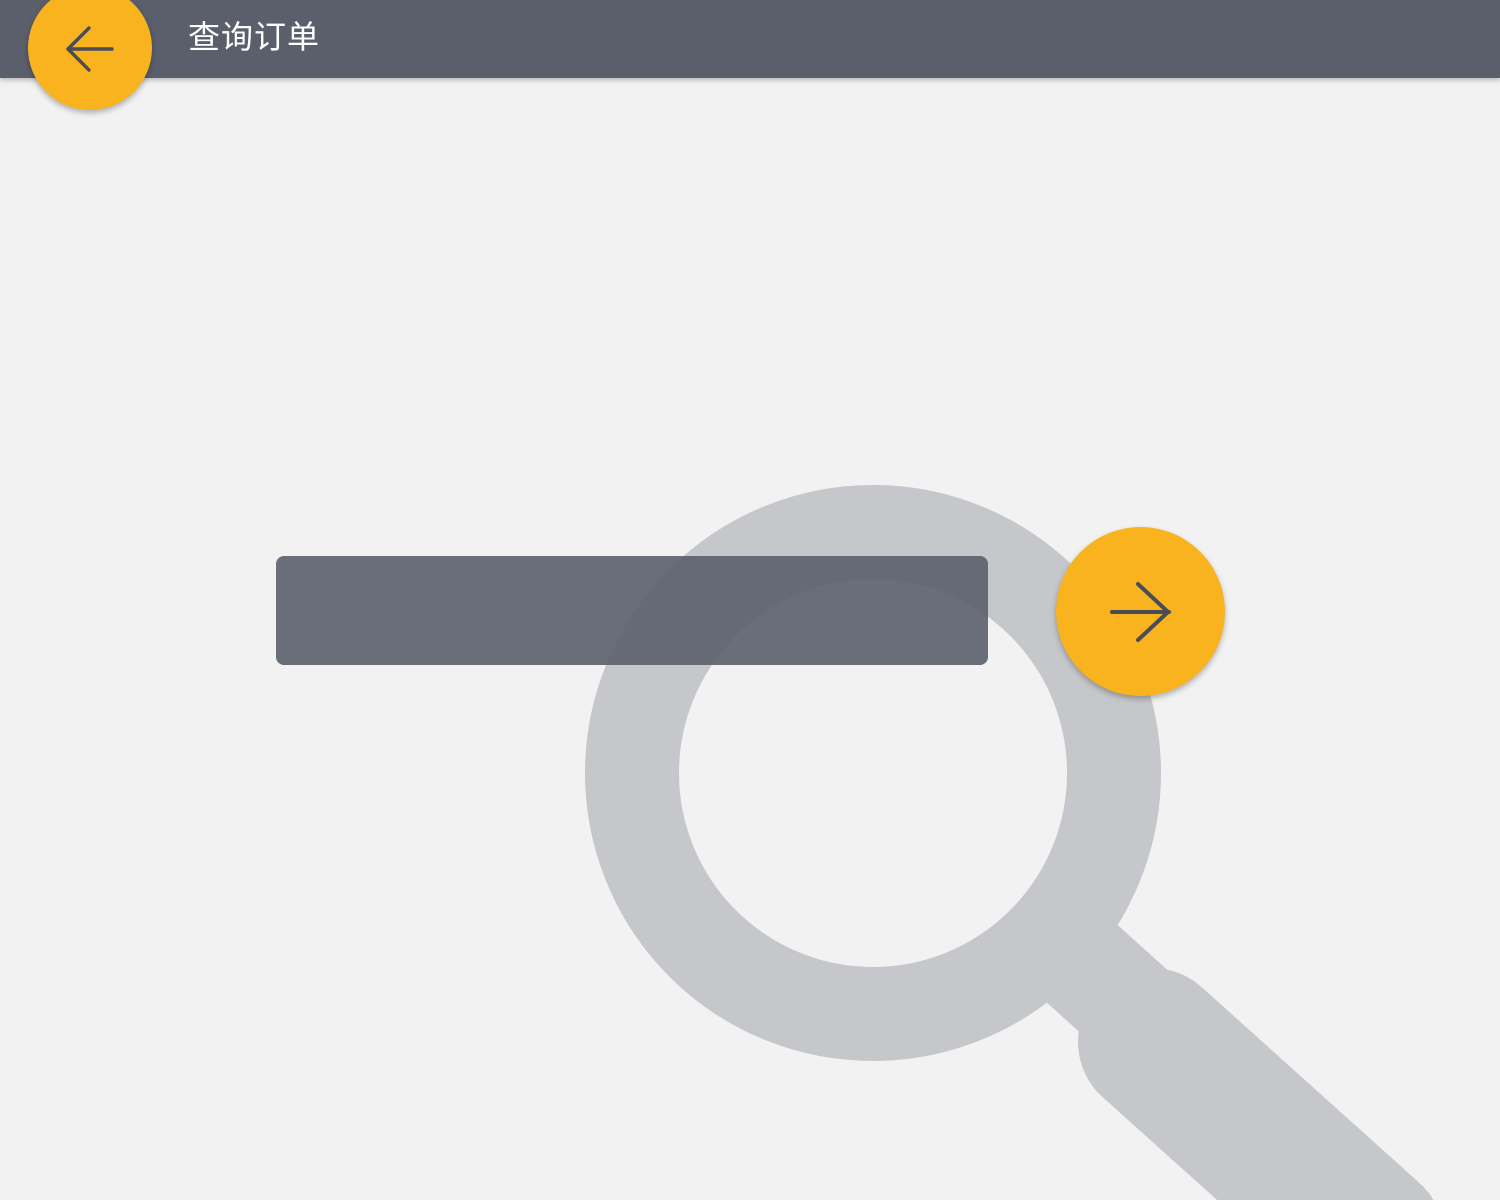 The image size is (1500, 1200). What do you see at coordinates (632, 610) in the screenshot?
I see `order-search-input` at bounding box center [632, 610].